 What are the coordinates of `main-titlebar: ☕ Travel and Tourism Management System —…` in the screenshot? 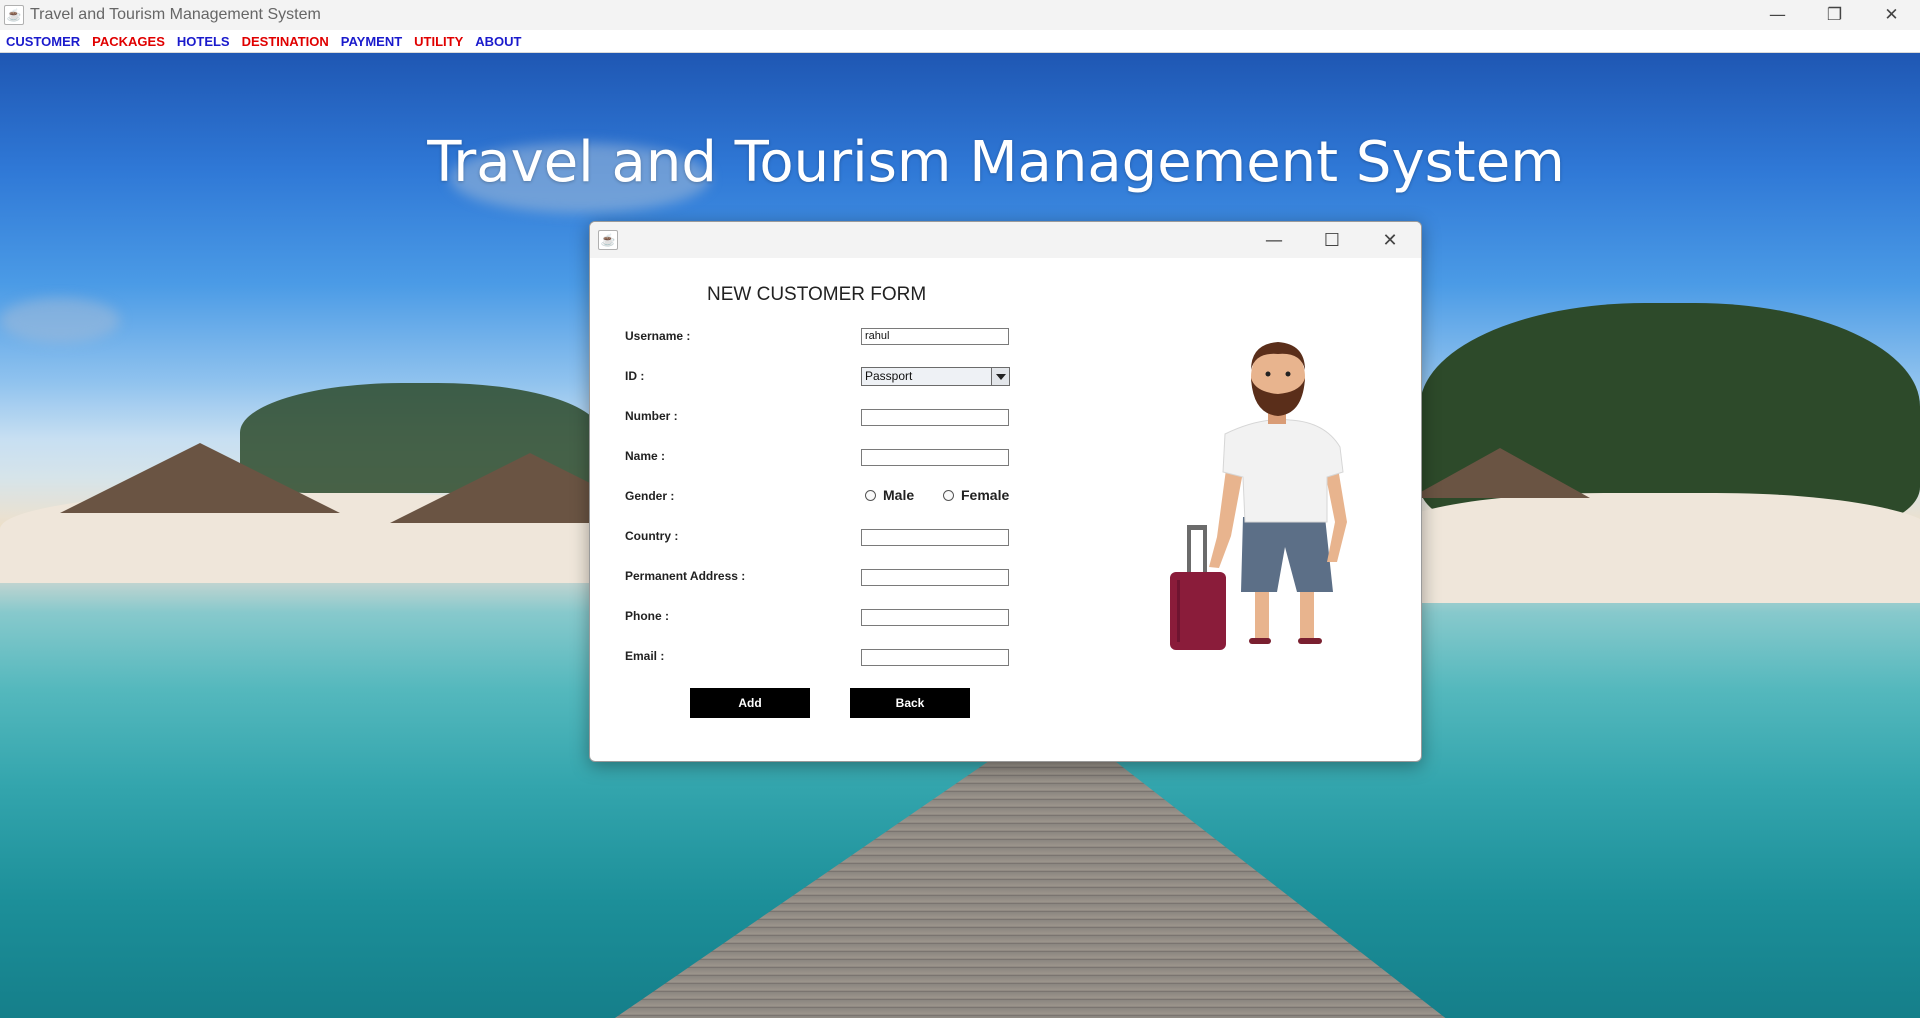 It's located at (960, 15).